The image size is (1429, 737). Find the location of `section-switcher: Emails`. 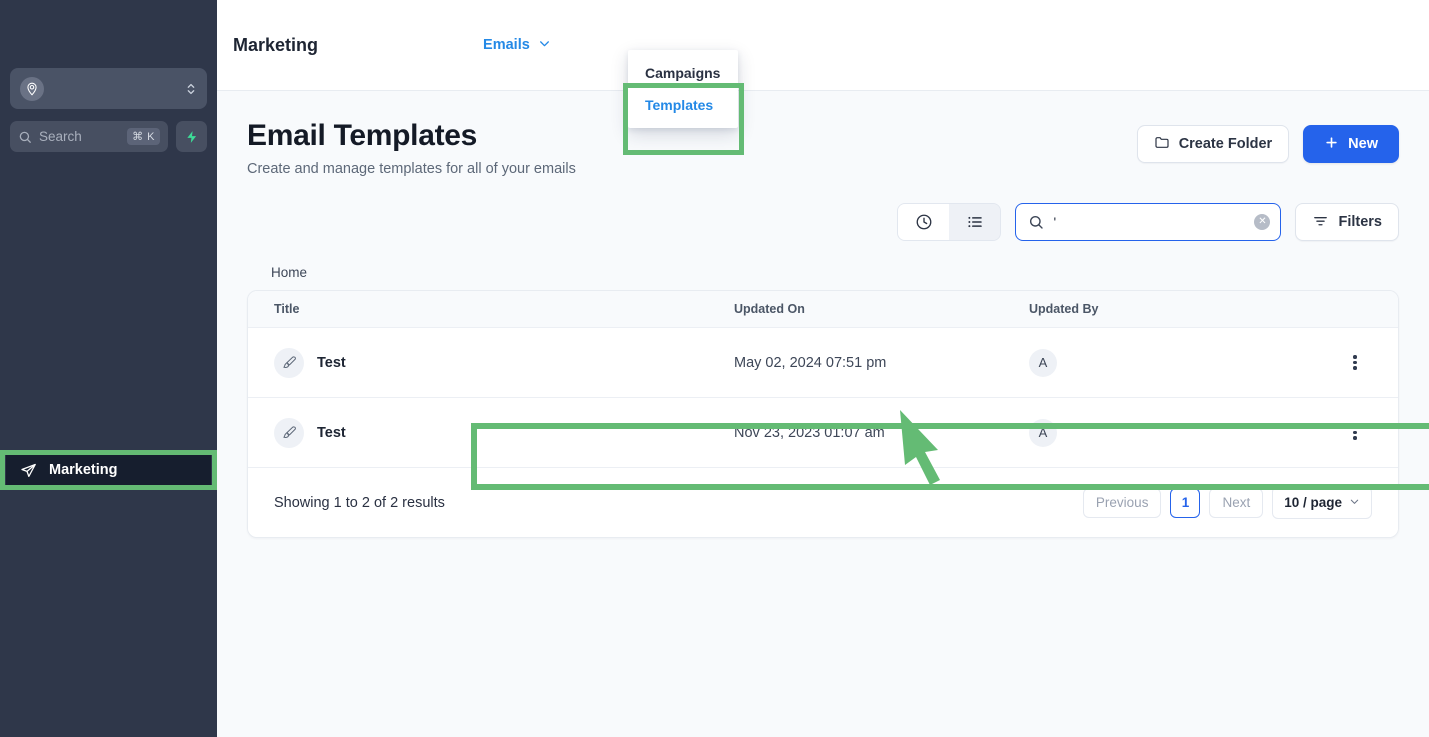

section-switcher: Emails is located at coordinates (517, 45).